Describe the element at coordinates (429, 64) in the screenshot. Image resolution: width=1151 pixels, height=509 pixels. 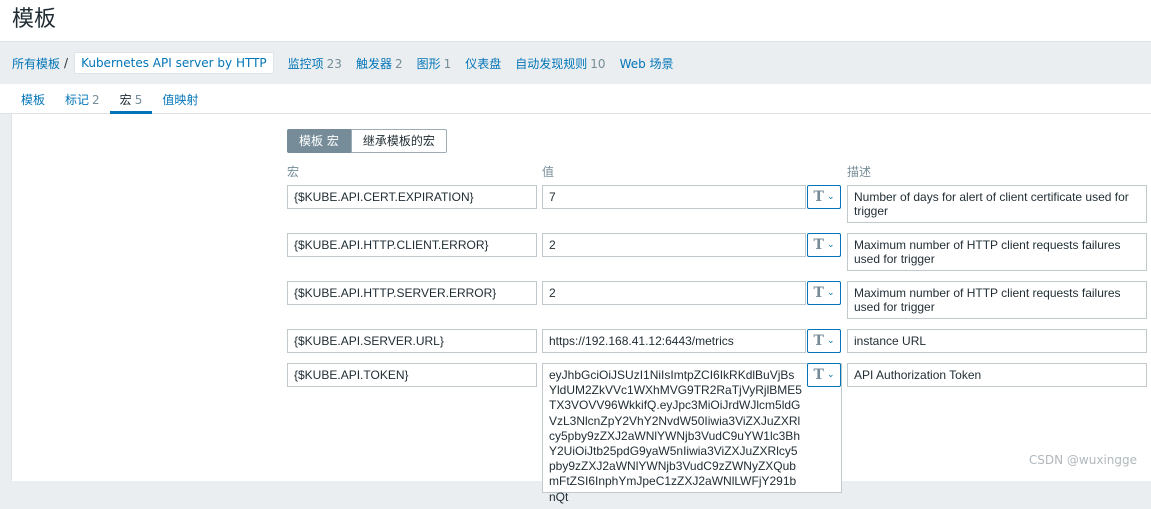
I see `nav-graphs-label: 图形` at that location.